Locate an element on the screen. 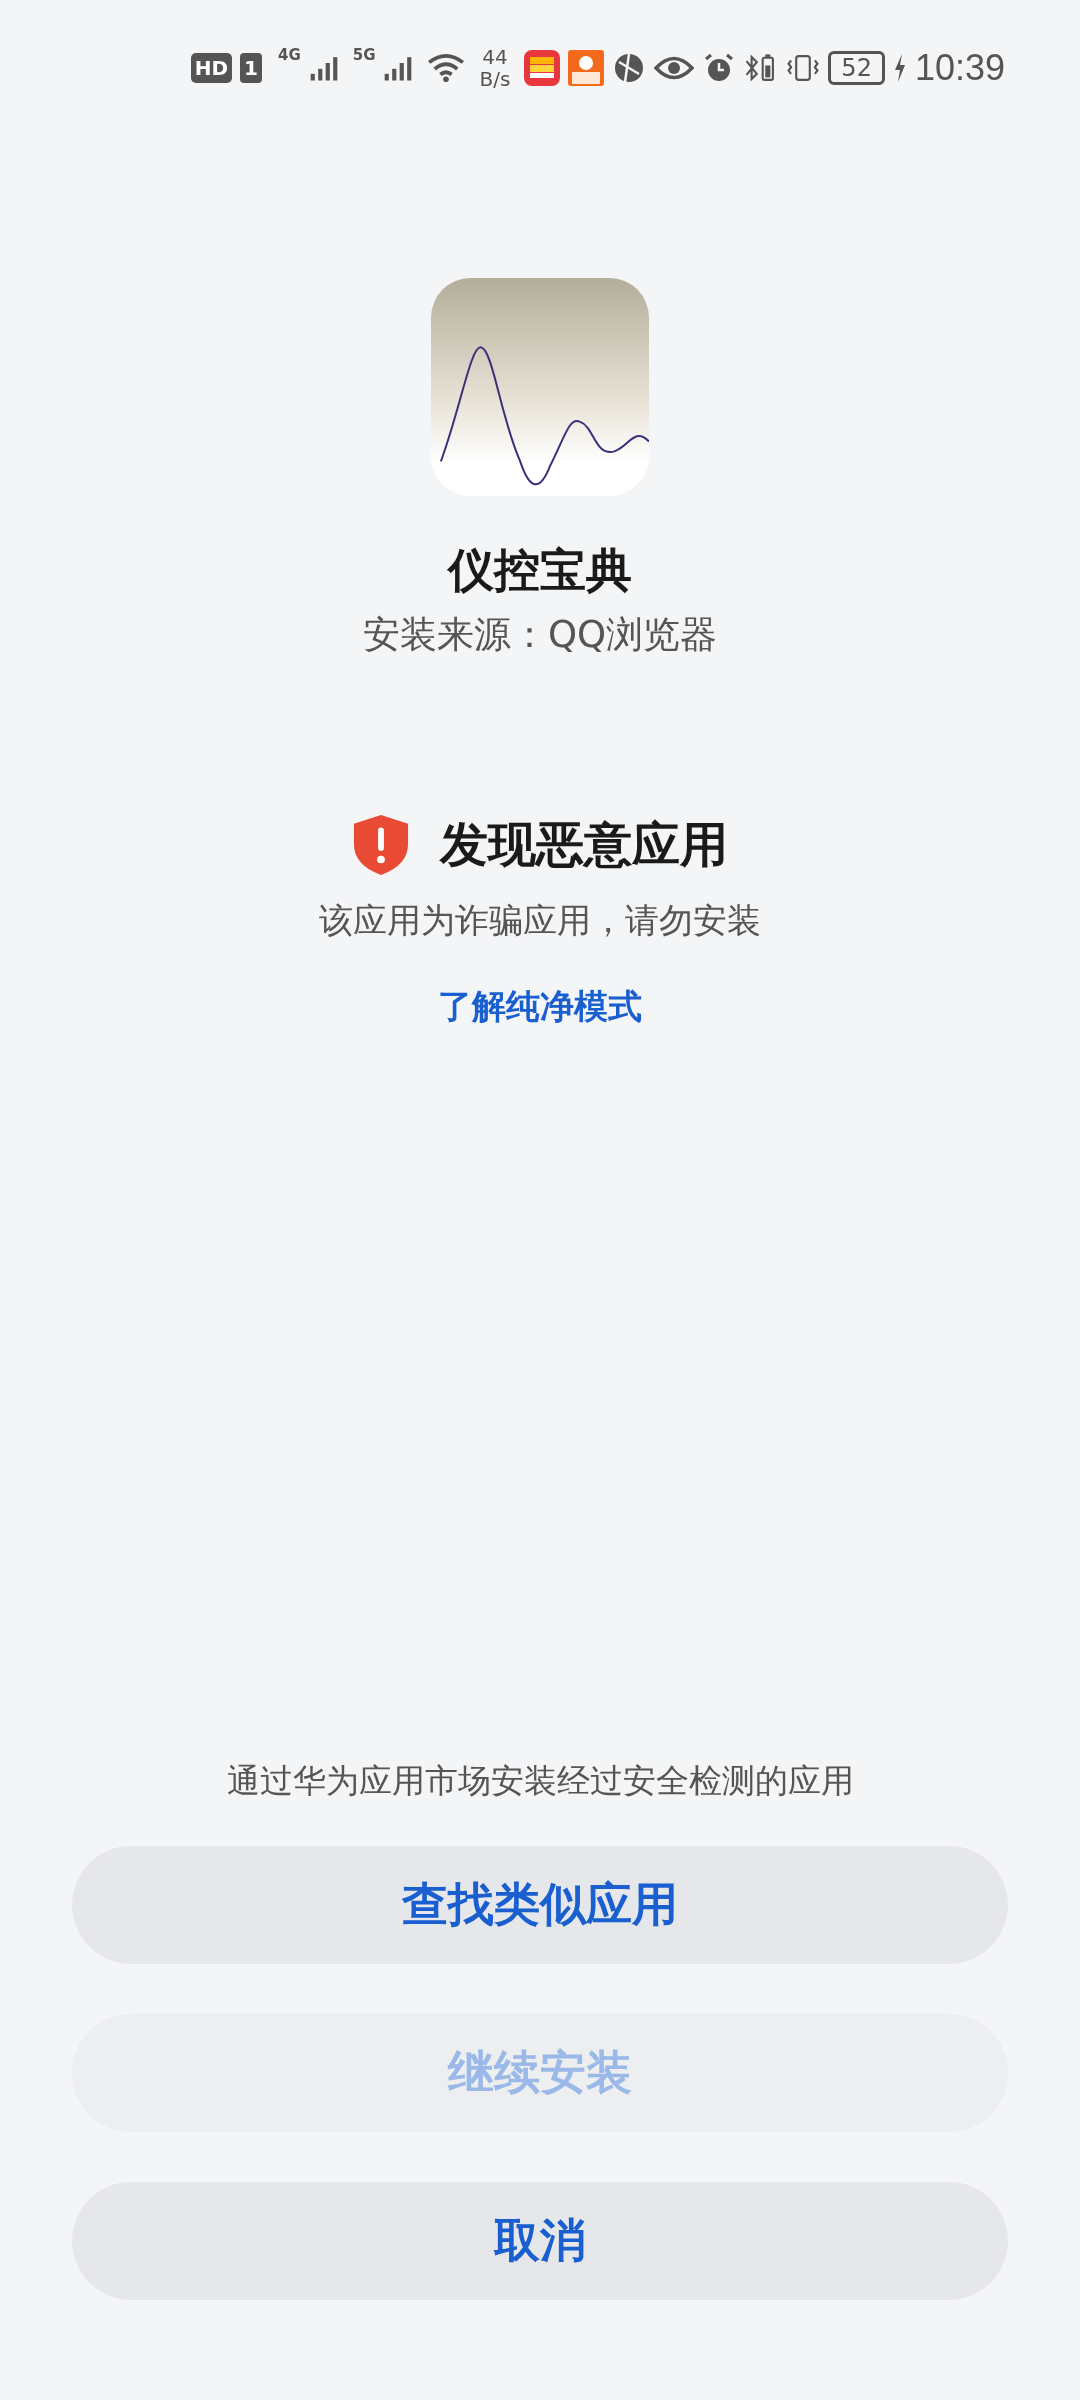  app-icon is located at coordinates (540, 387).